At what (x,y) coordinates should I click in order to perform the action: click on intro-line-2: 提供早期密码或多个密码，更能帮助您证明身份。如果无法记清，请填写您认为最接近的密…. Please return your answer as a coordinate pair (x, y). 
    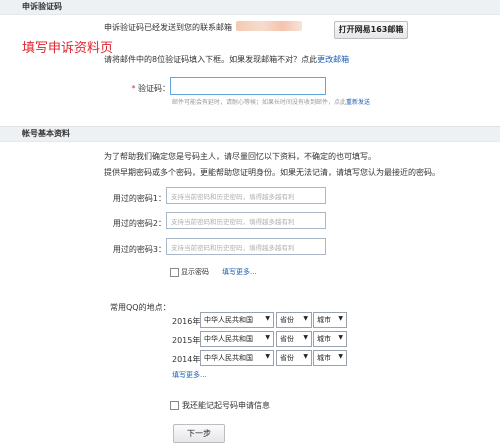
    Looking at the image, I should click on (272, 172).